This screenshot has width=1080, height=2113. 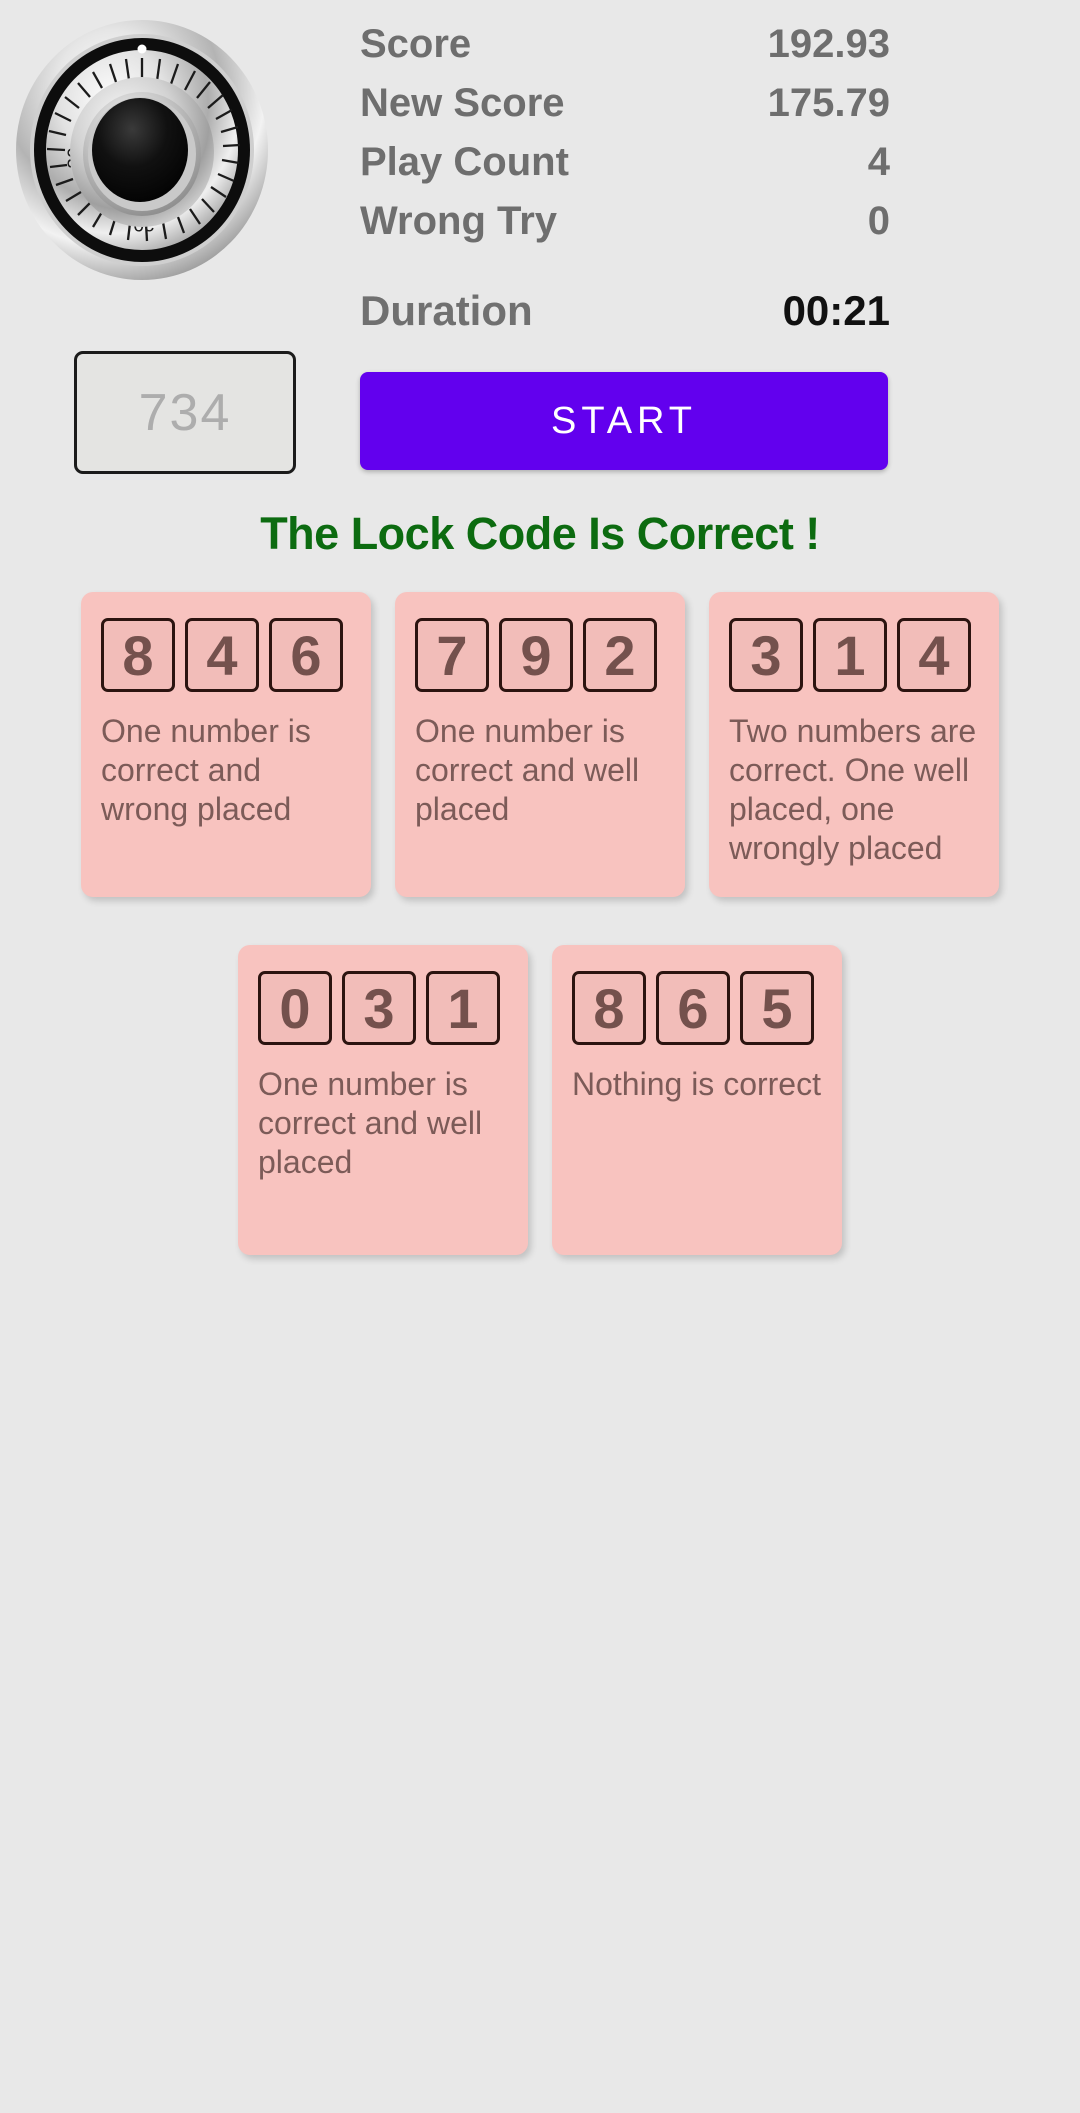 I want to click on stat-label-wrong-try: Wrong Try, so click(x=459, y=221).